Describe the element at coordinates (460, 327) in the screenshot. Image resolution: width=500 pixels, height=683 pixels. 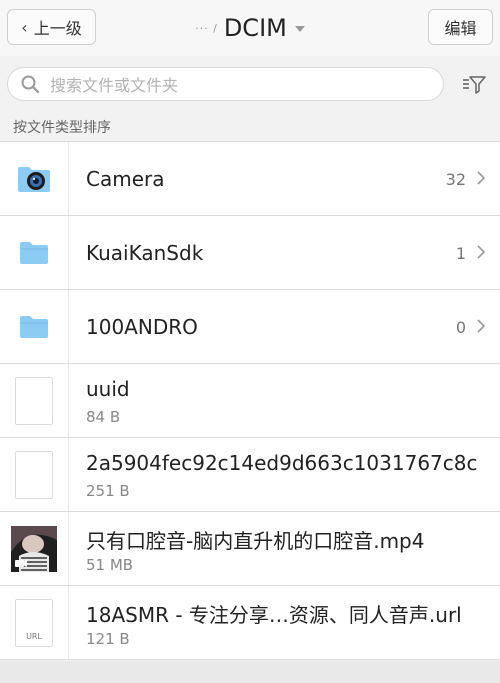
I see `item-count: 0` at that location.